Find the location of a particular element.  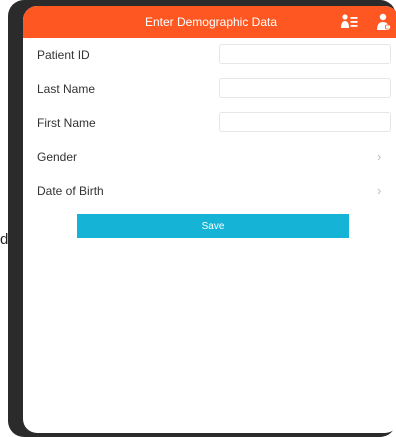

gender-row: Gender › is located at coordinates (209, 157).